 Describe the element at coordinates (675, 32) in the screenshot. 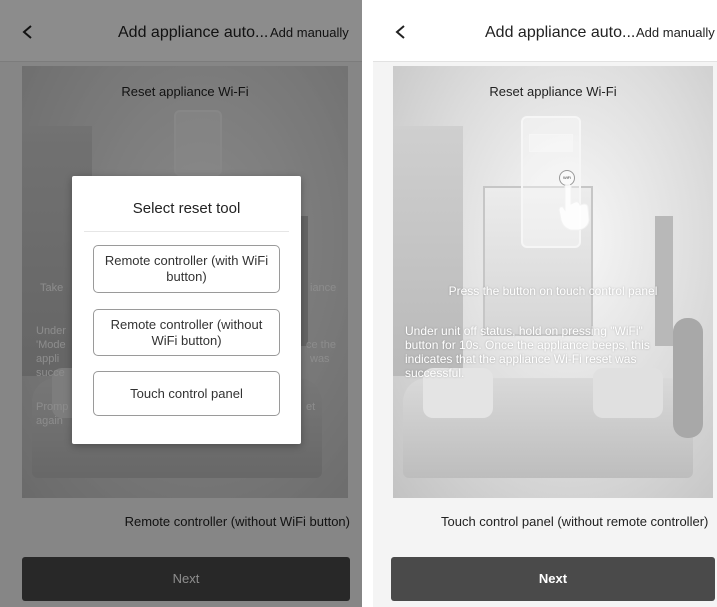

I see `add-manually-link: Add manually` at that location.